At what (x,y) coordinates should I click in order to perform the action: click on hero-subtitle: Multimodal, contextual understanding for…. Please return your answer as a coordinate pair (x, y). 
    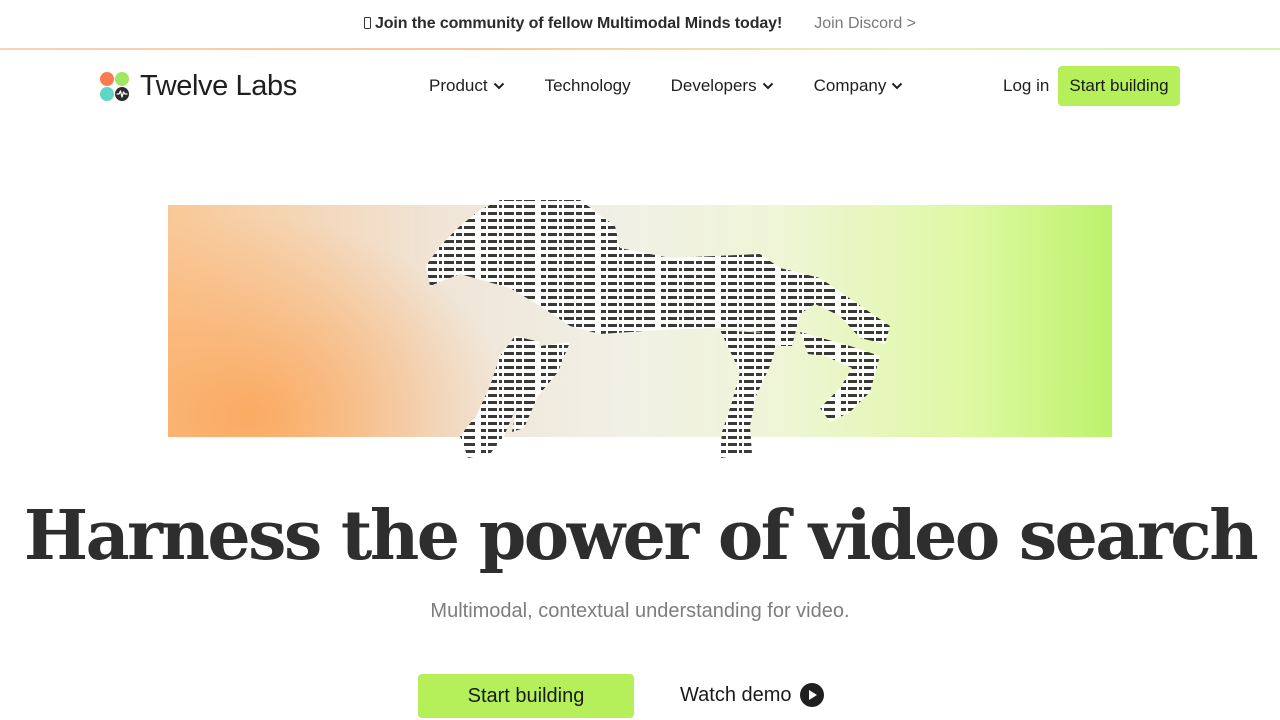
    Looking at the image, I should click on (640, 611).